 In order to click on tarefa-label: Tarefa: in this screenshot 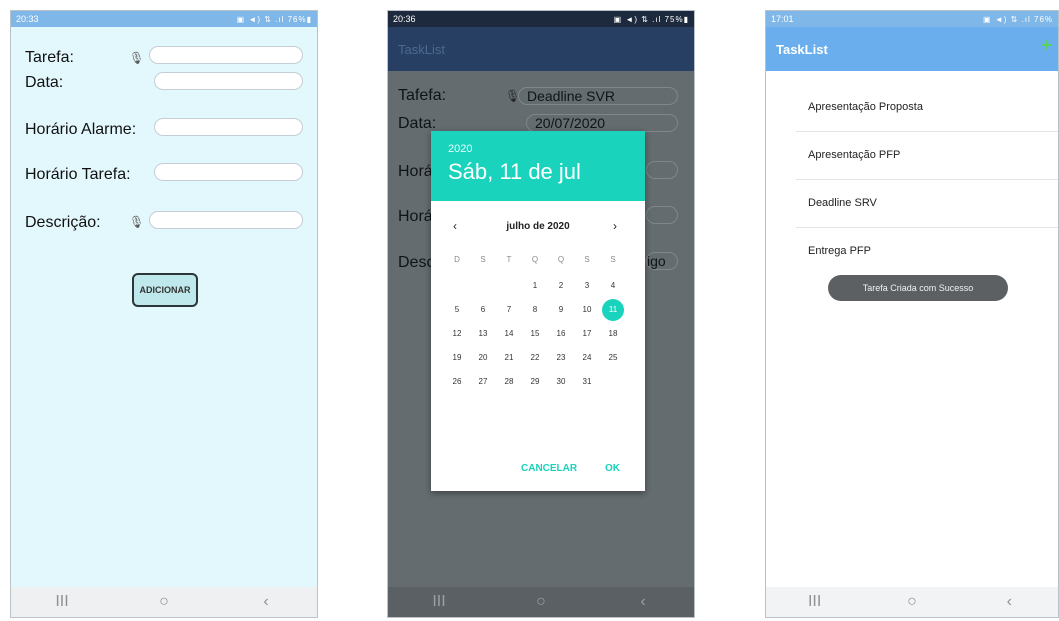, I will do `click(49, 57)`.